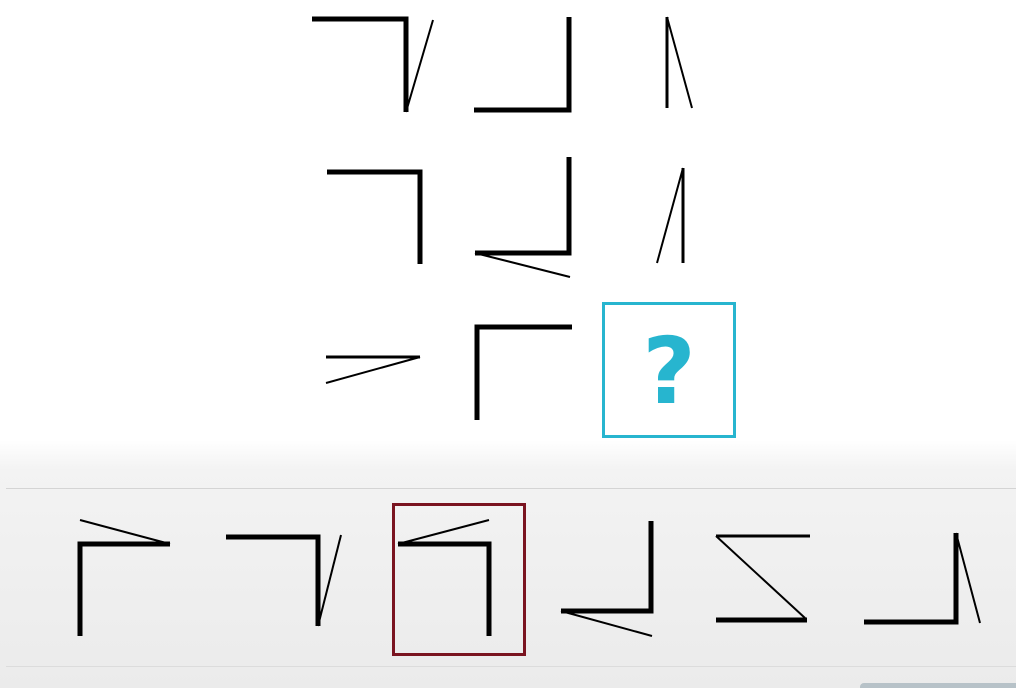 Image resolution: width=1016 pixels, height=688 pixels. I want to click on grid-cell-r1c3-figure, so click(679, 62).